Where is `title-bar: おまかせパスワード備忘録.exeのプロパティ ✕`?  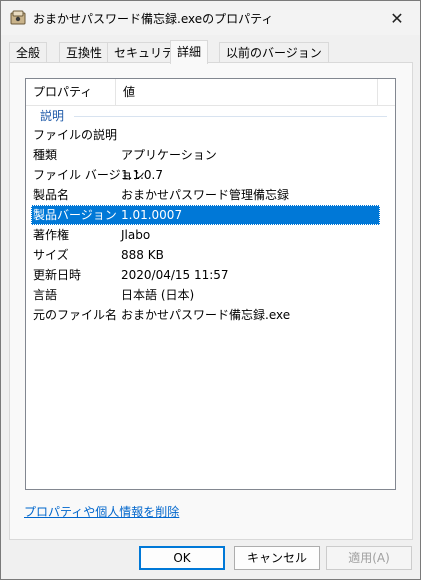 title-bar: おまかせパスワード備忘録.exeのプロパティ ✕ is located at coordinates (210, 18).